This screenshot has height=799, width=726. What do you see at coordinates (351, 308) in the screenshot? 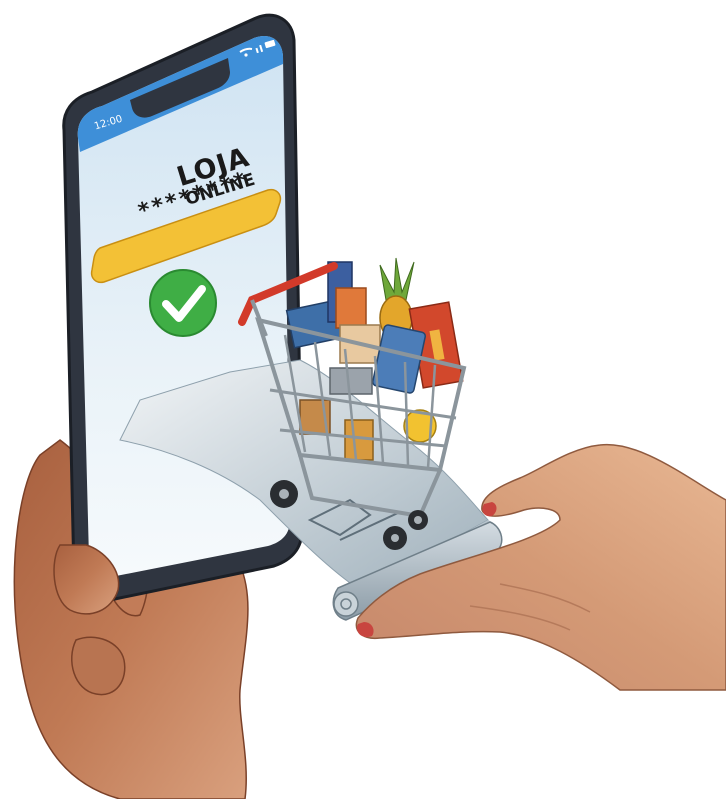
I see `orange-box` at bounding box center [351, 308].